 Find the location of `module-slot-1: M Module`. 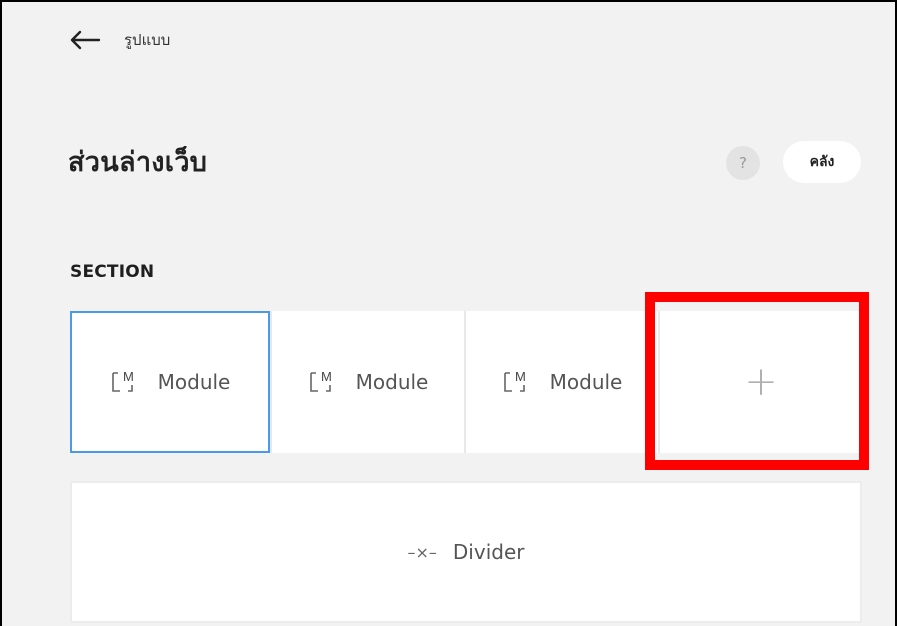

module-slot-1: M Module is located at coordinates (170, 382).